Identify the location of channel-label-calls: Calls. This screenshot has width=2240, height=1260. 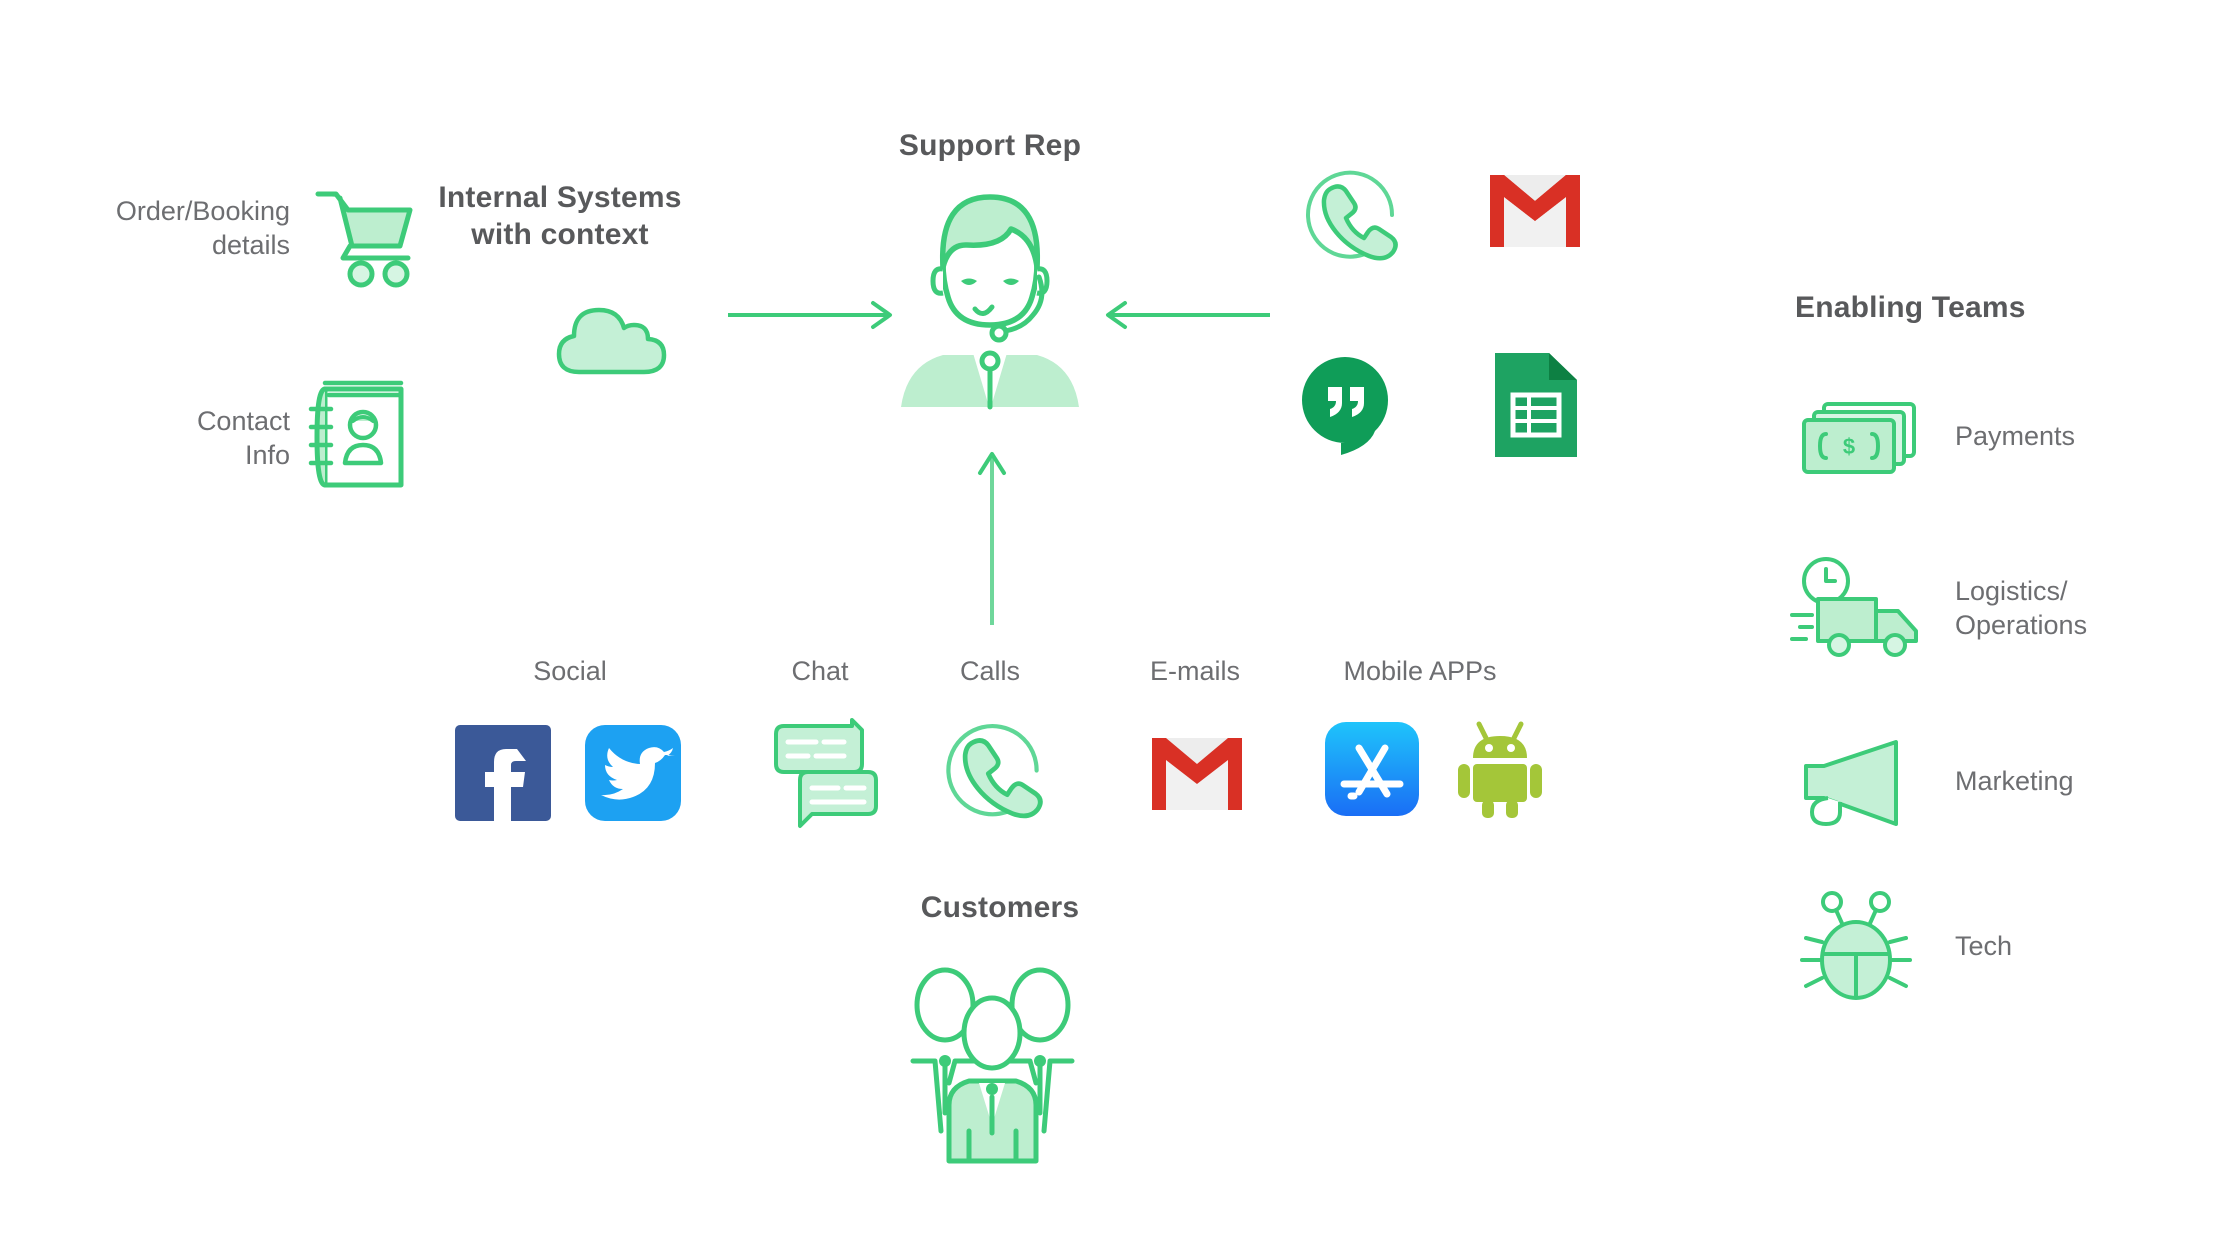
(989, 671).